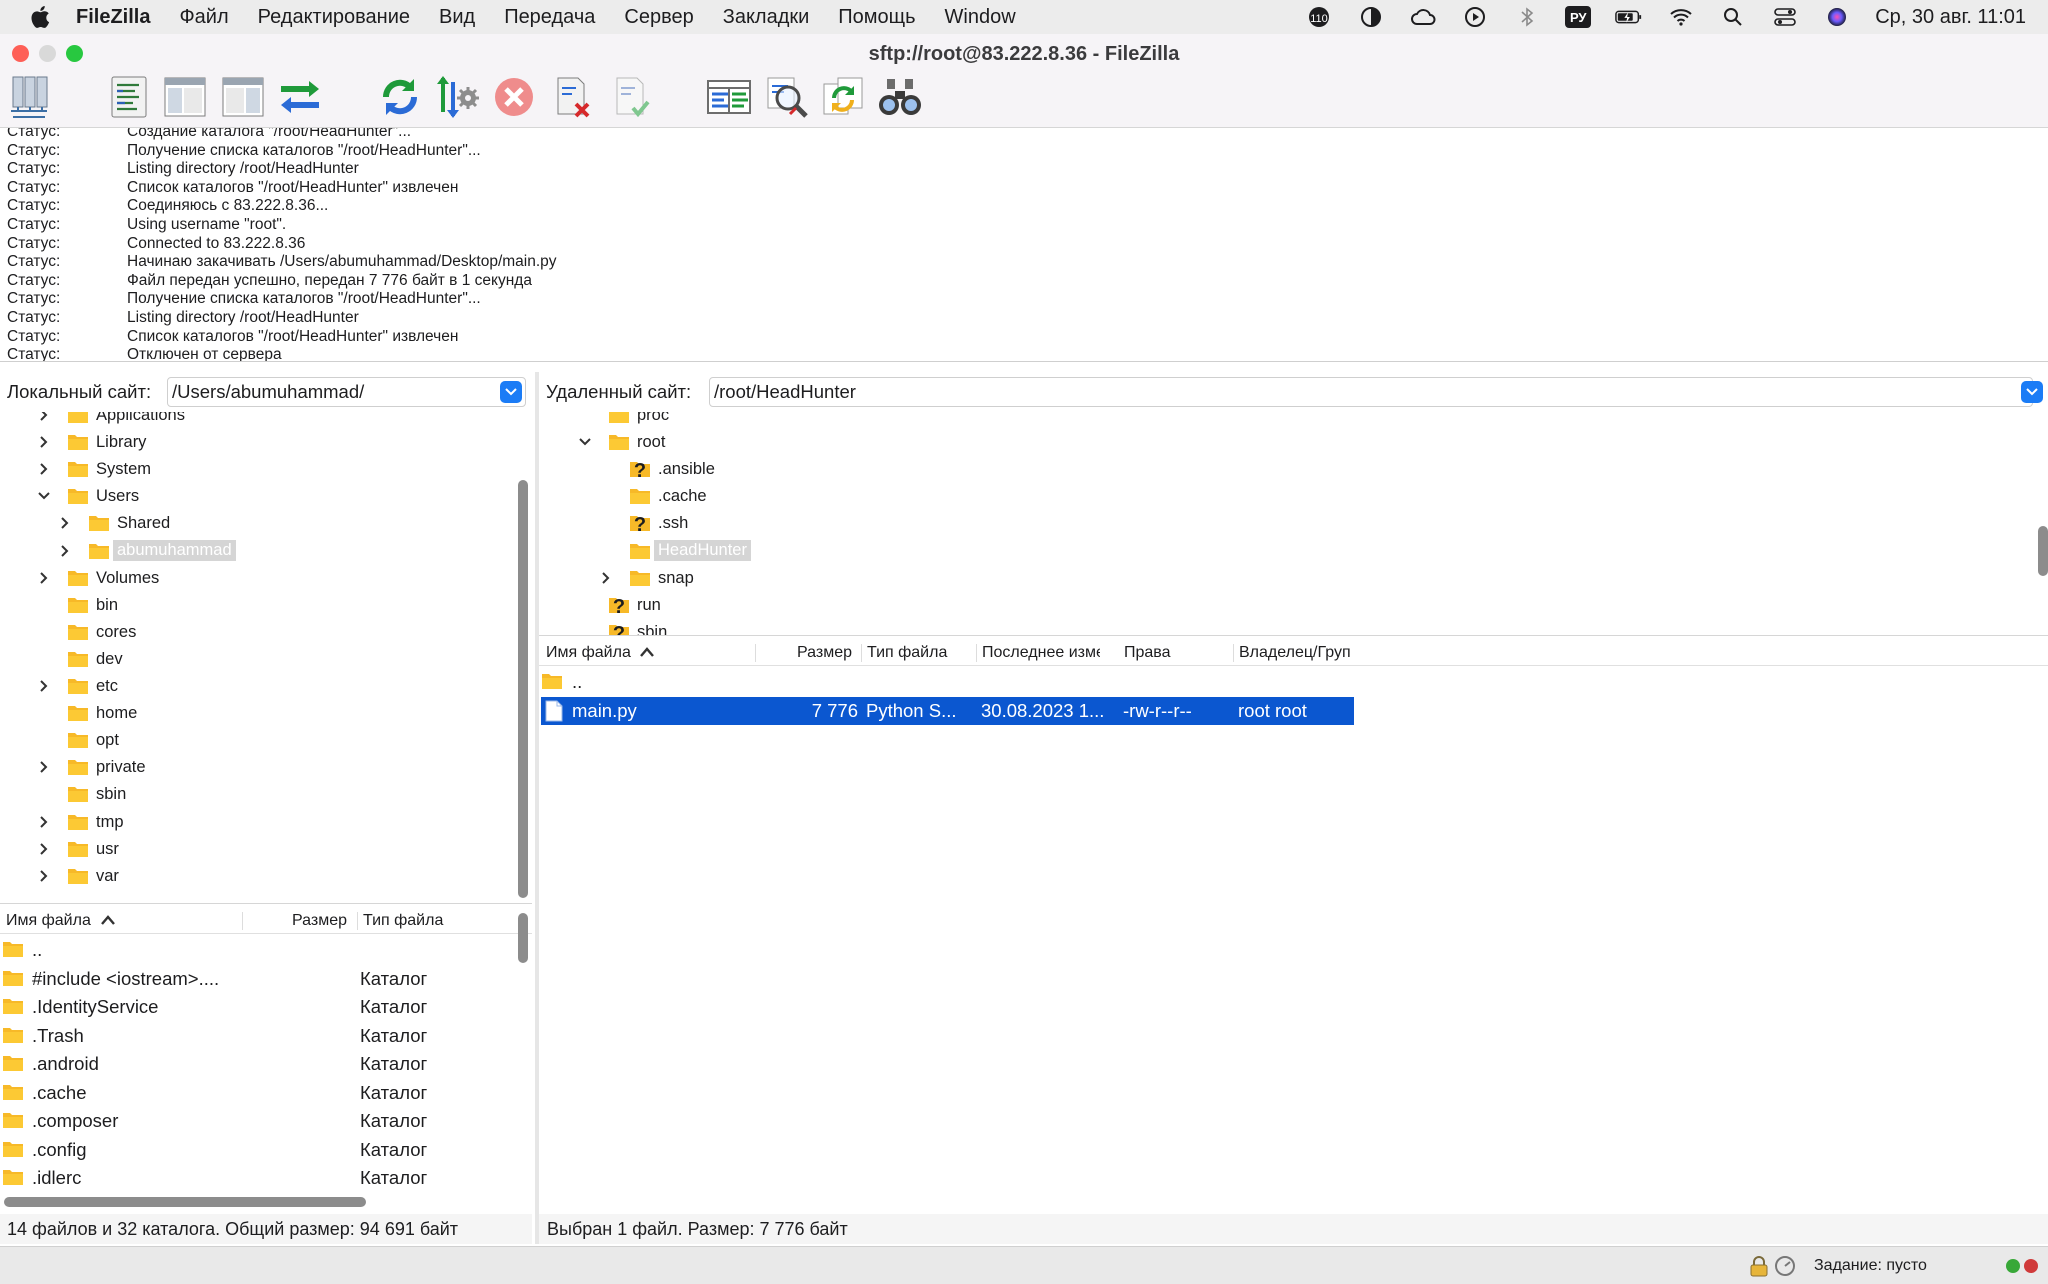 The height and width of the screenshot is (1284, 2048). Describe the element at coordinates (400, 97) in the screenshot. I see `refresh-icon` at that location.